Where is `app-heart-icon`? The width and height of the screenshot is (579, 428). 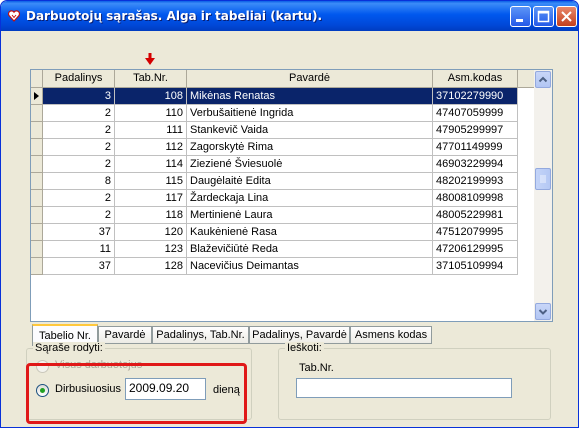 app-heart-icon is located at coordinates (14, 16).